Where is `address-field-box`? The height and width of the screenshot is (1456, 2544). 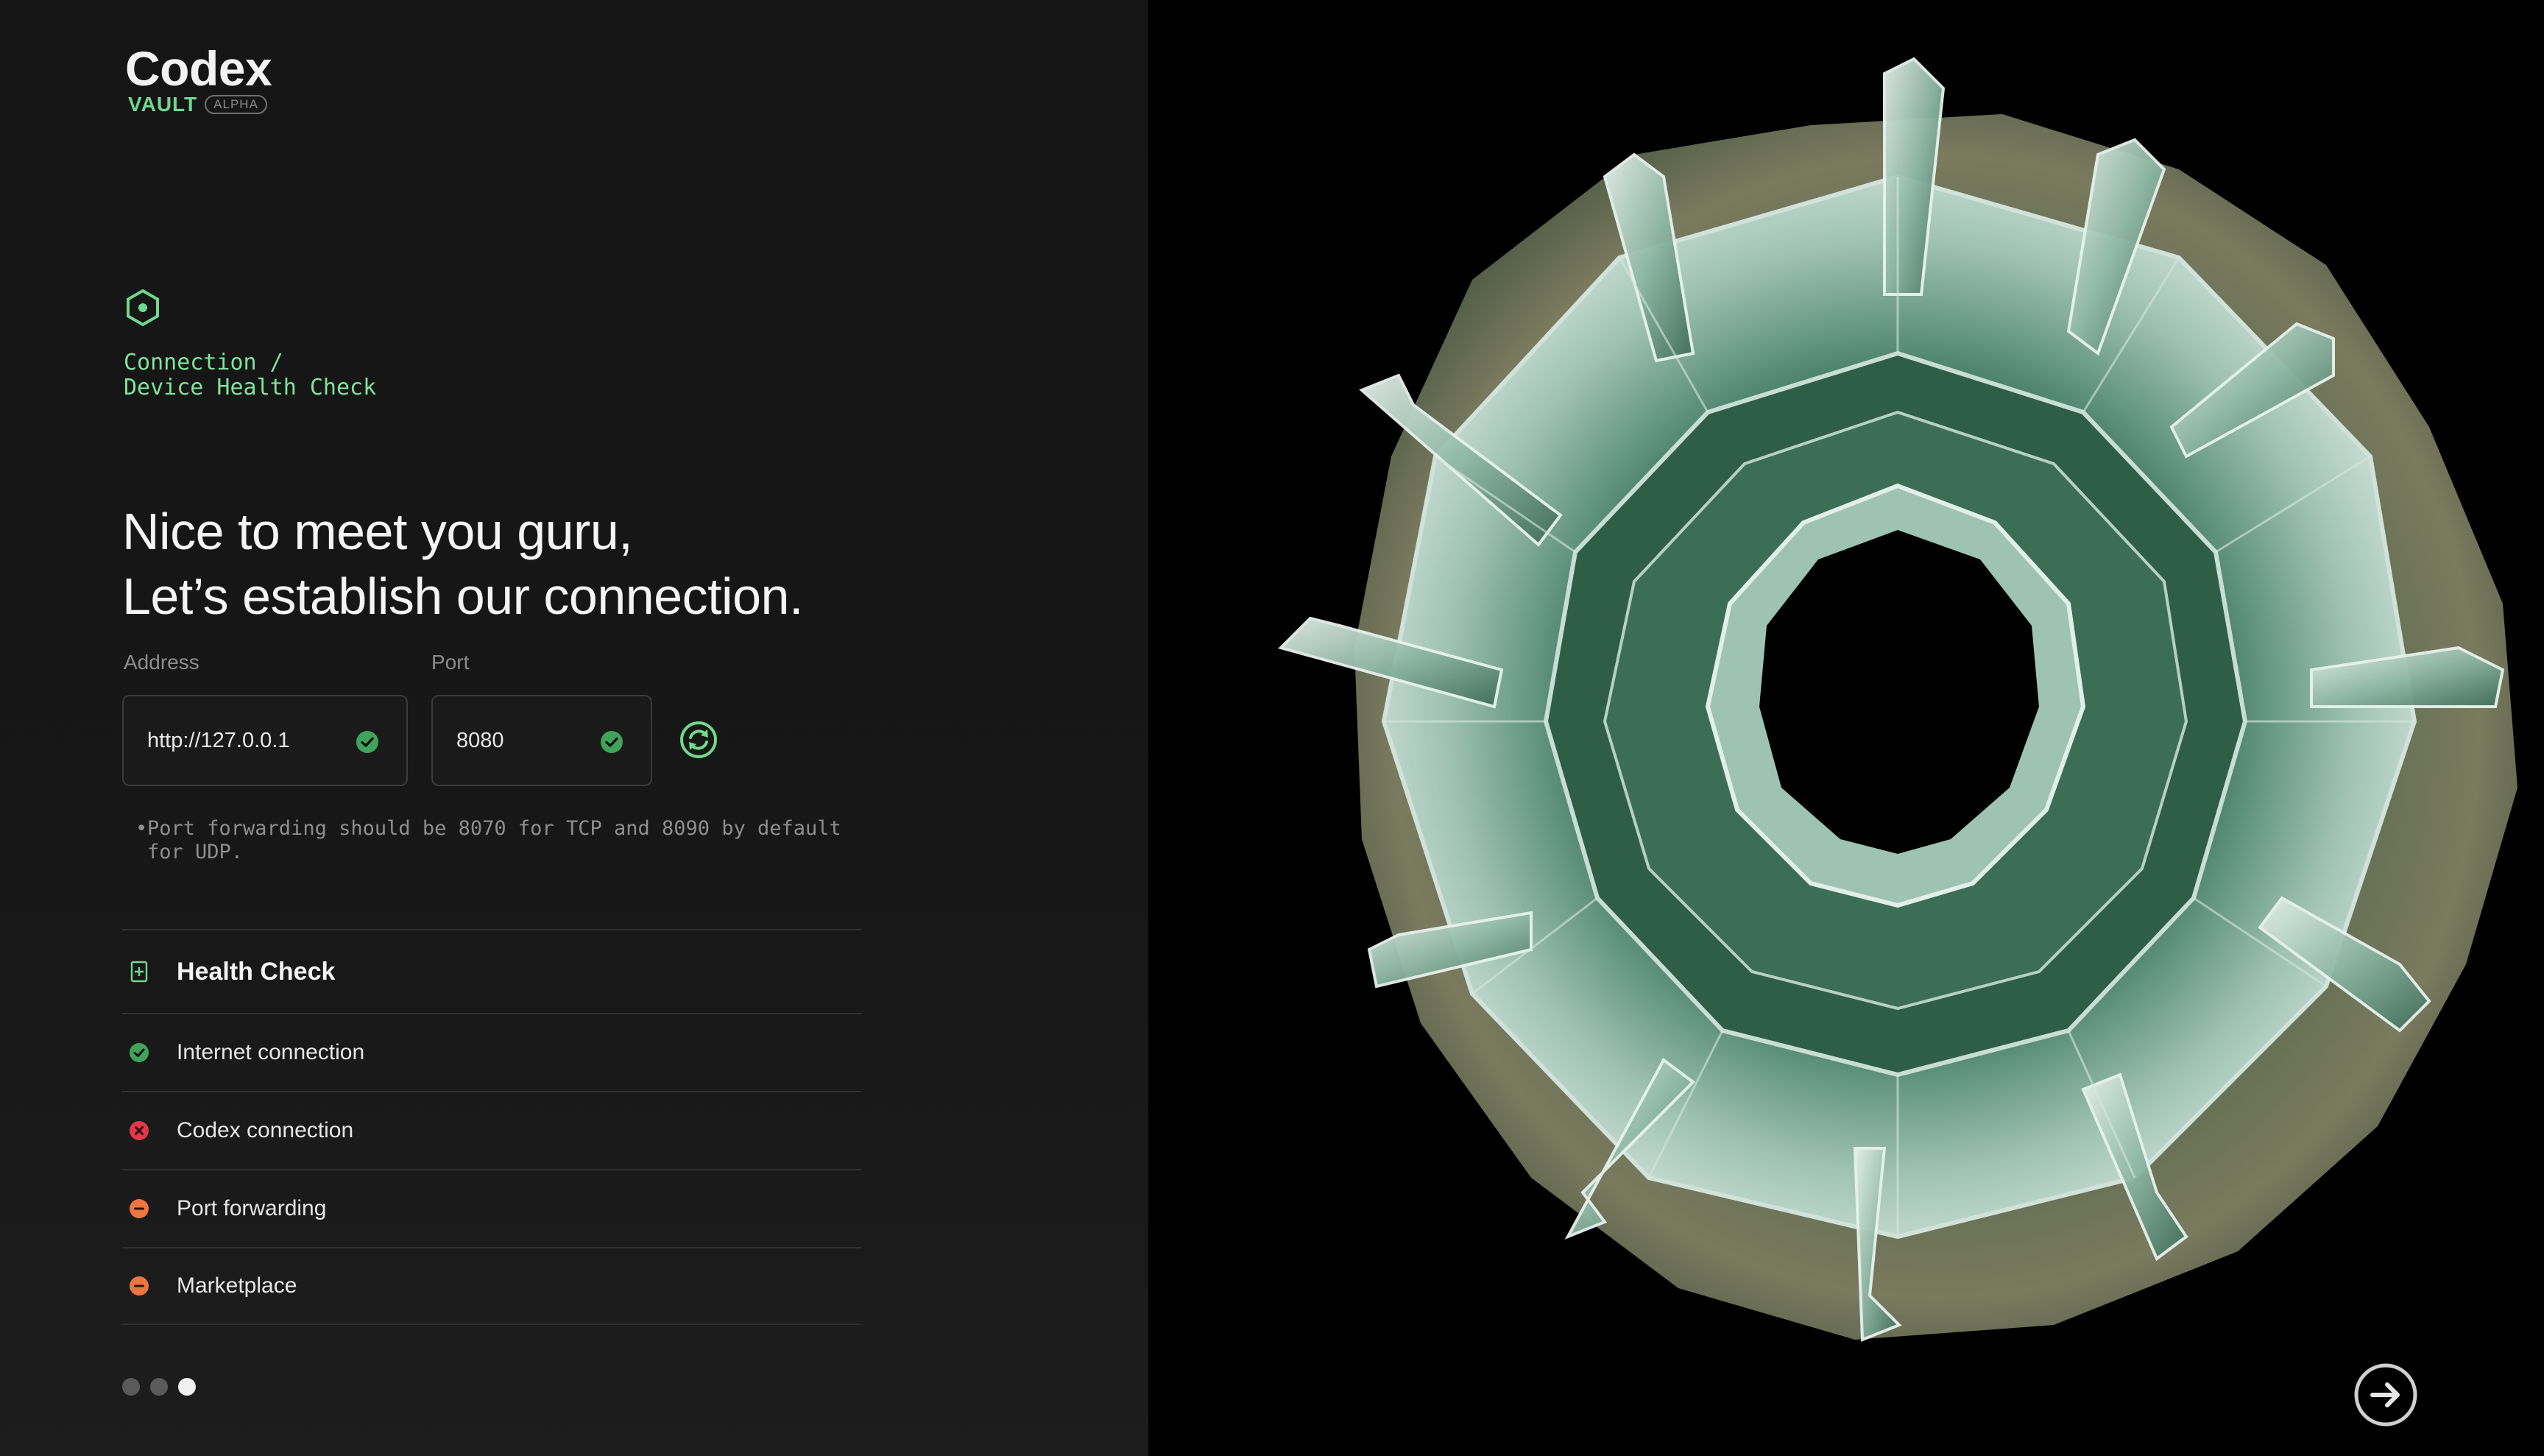 address-field-box is located at coordinates (265, 740).